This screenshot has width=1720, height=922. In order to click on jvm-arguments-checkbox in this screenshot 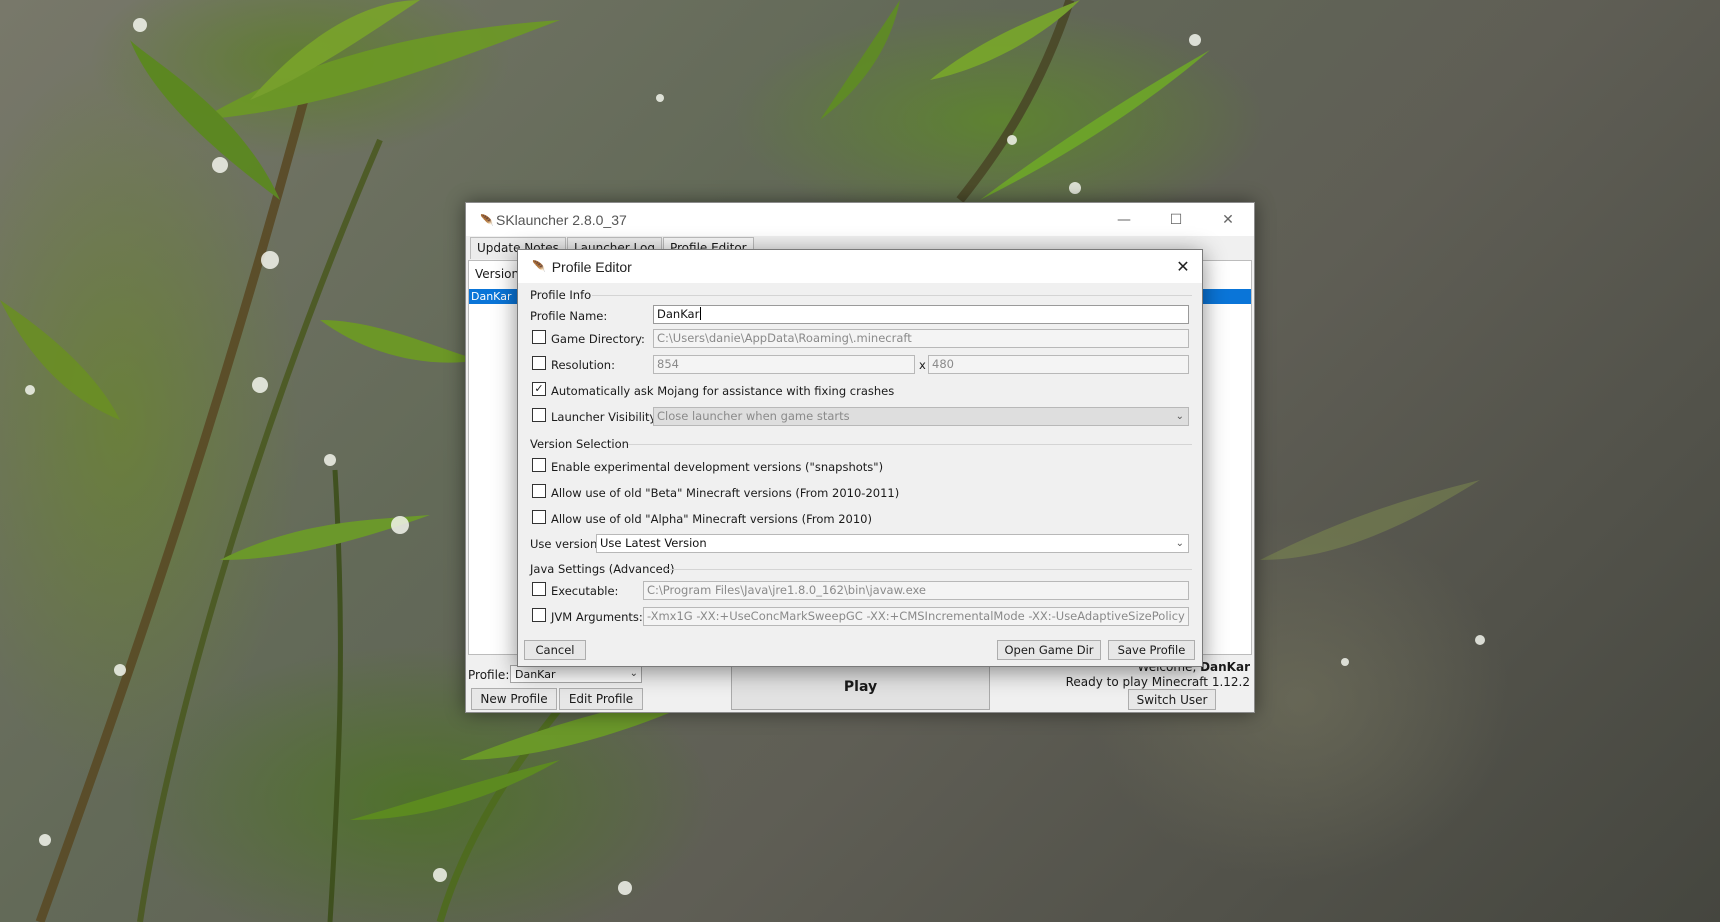, I will do `click(539, 615)`.